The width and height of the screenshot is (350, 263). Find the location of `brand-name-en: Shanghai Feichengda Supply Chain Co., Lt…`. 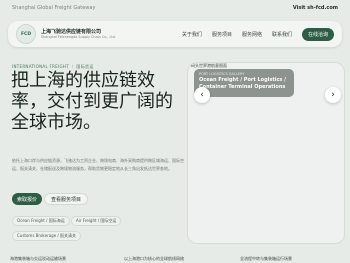

brand-name-en: Shanghai Feichengda Supply Chain Co., Lt… is located at coordinates (78, 36).